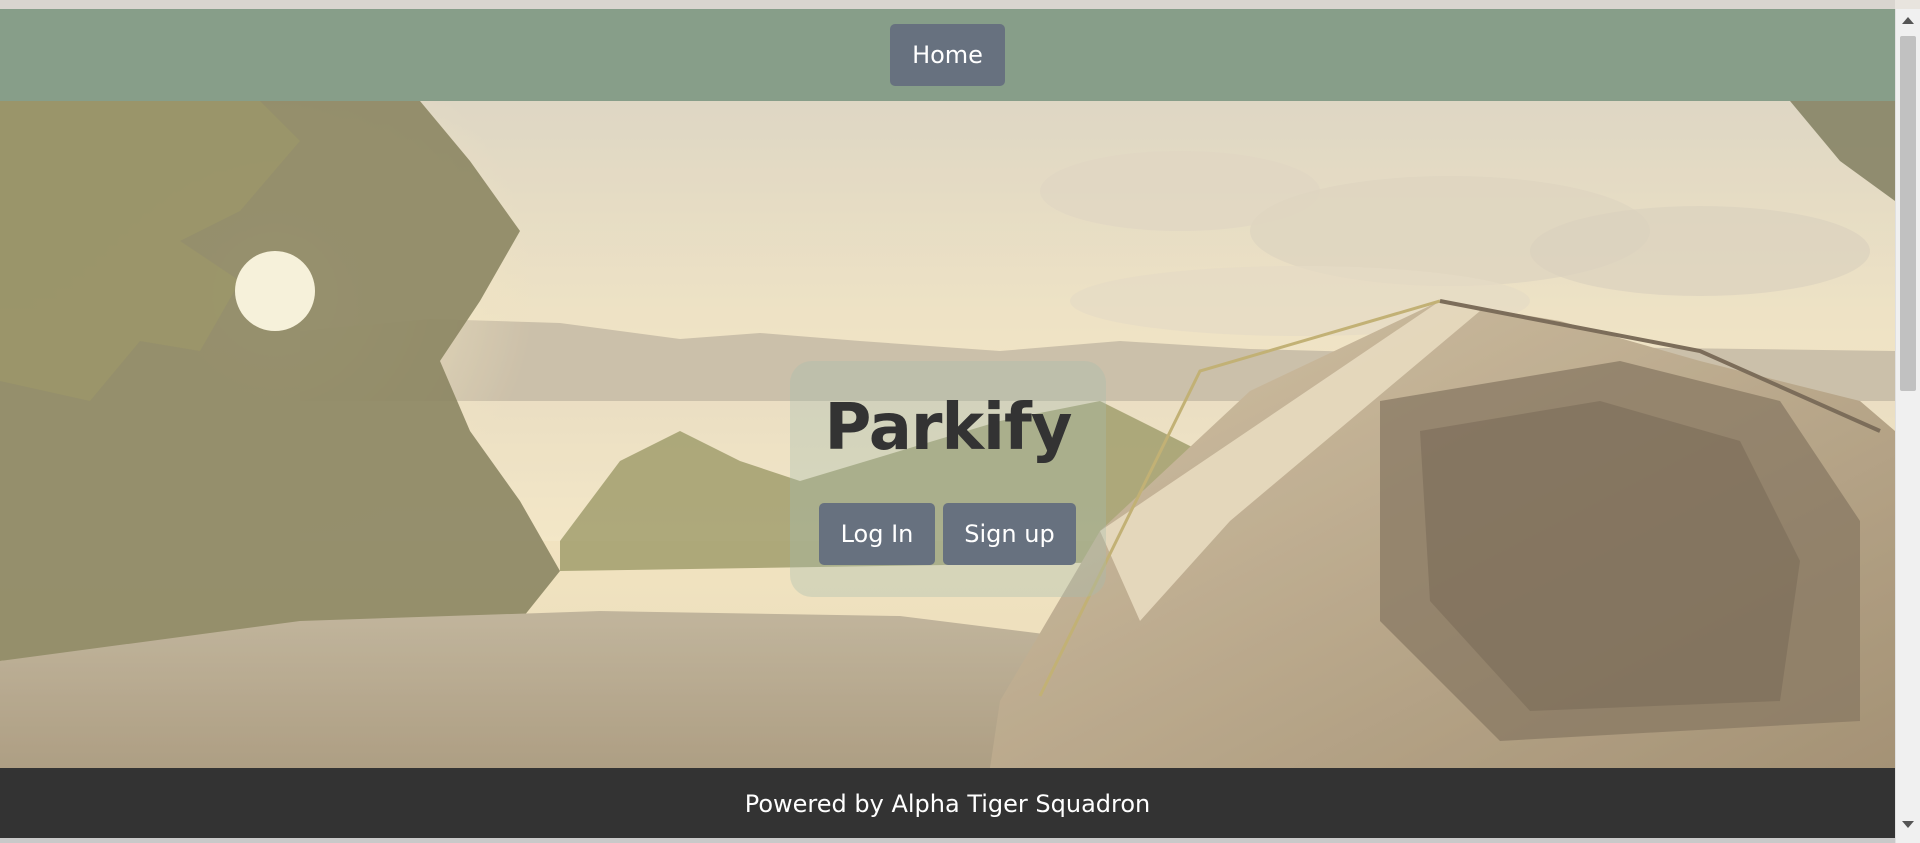 This screenshot has width=1920, height=843. What do you see at coordinates (1908, 824) in the screenshot?
I see `scroll-down-arrow-icon` at bounding box center [1908, 824].